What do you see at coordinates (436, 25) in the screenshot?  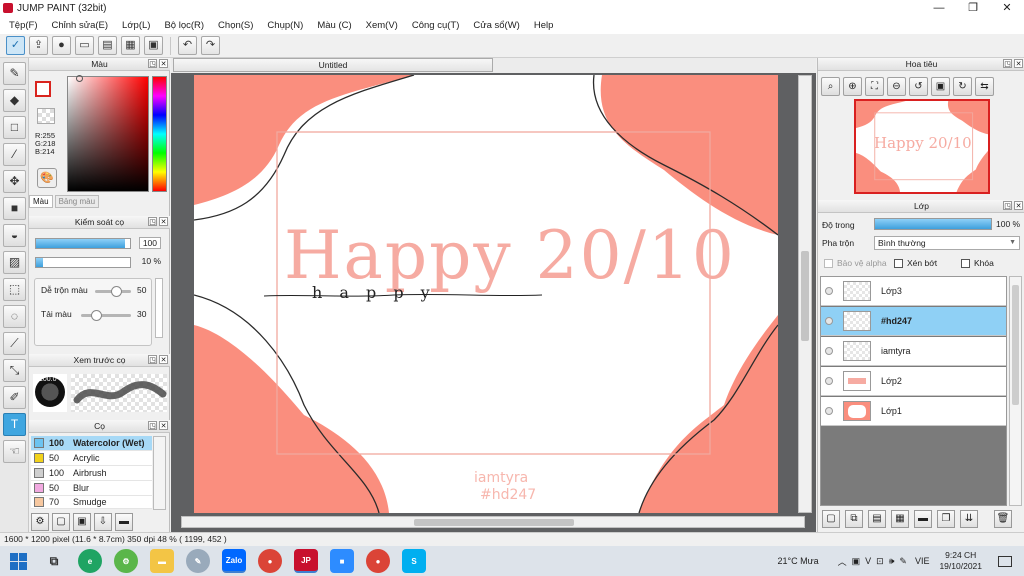 I see `menu-tools: Công cụ(T)` at bounding box center [436, 25].